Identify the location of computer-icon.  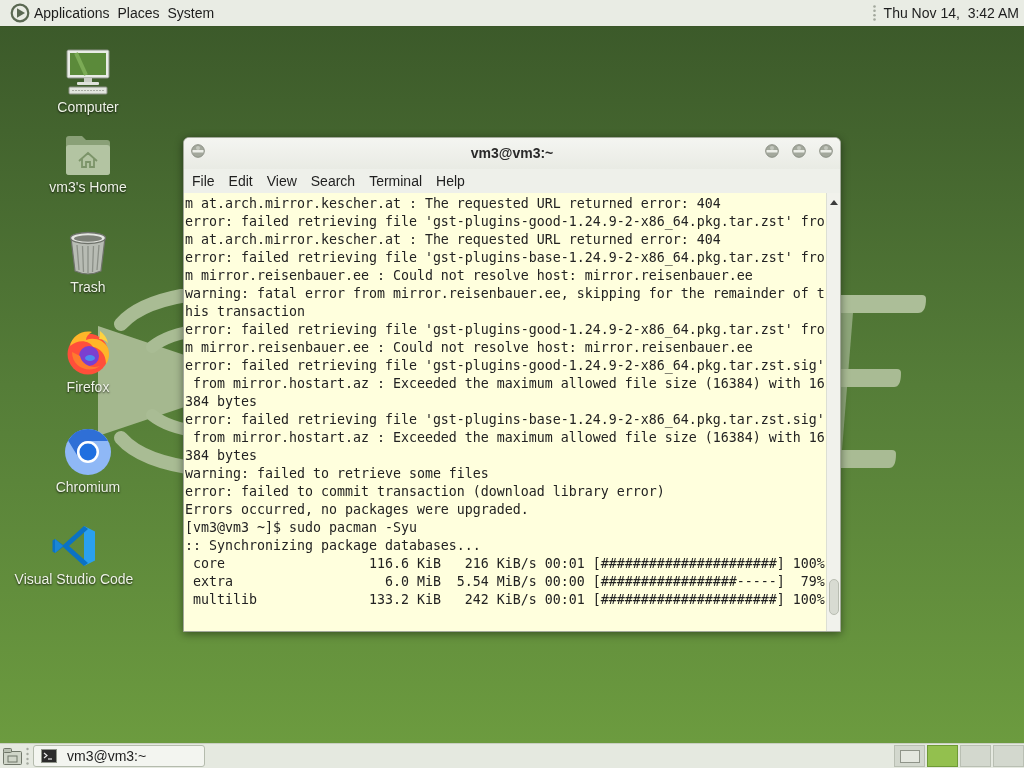
(88, 72).